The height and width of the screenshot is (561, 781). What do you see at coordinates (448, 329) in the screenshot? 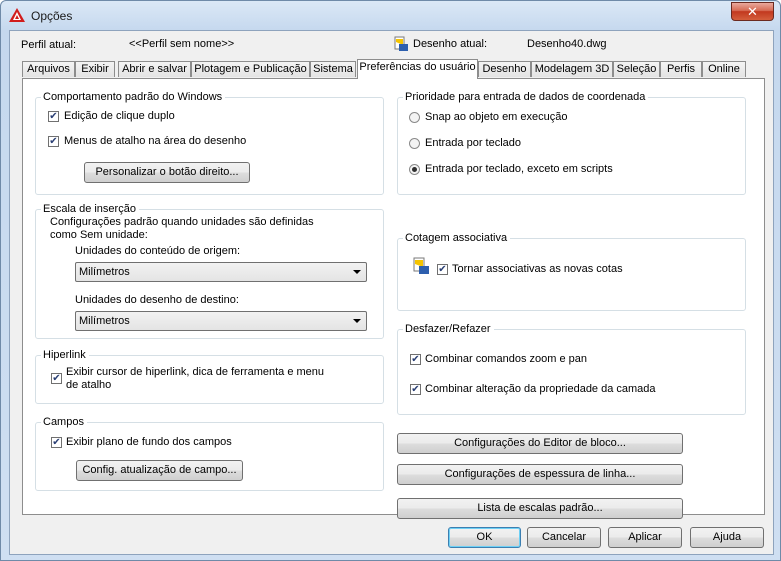
I see `group-title: Desfazer/Refazer` at bounding box center [448, 329].